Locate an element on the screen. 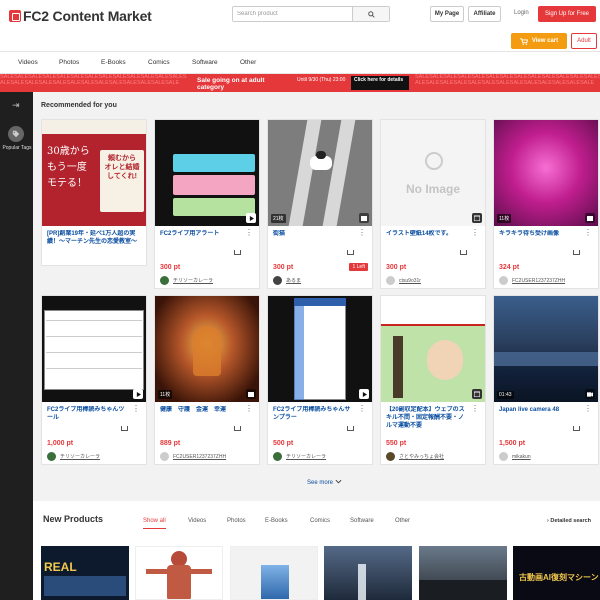 The height and width of the screenshot is (600, 600). play-icon is located at coordinates (251, 218).